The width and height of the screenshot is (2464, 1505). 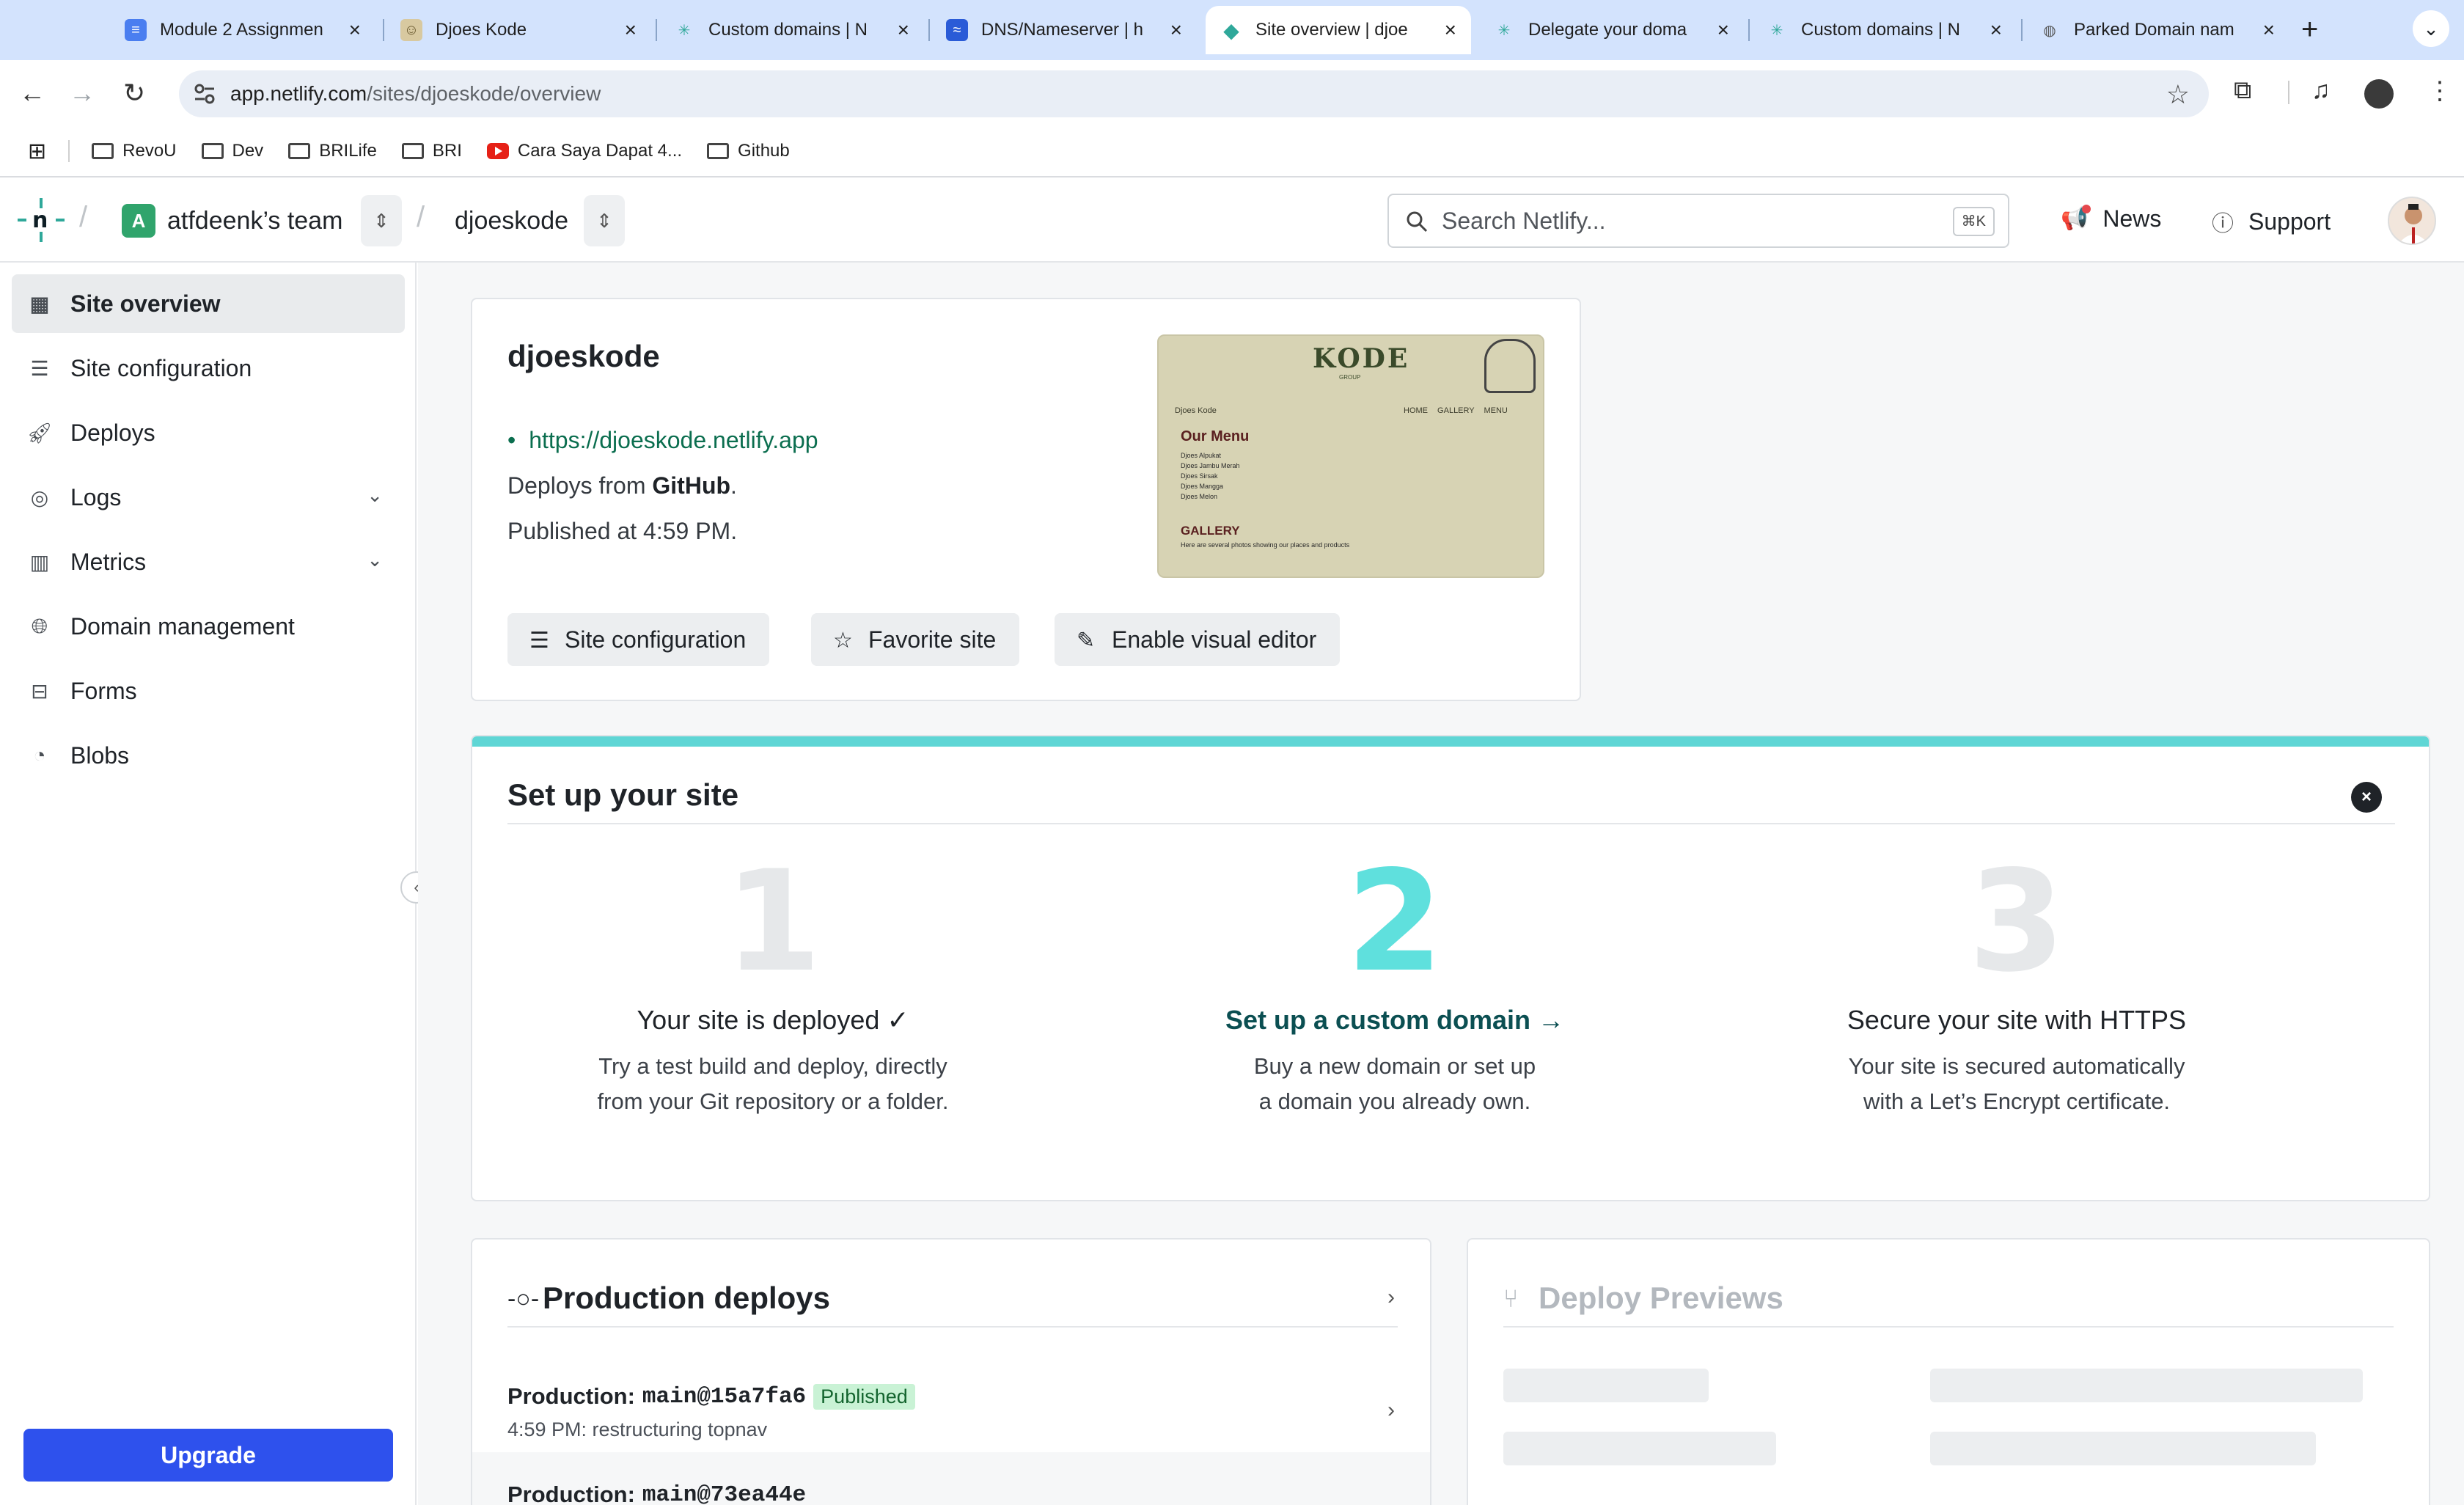 I want to click on close-icon: ×, so click(x=2366, y=797).